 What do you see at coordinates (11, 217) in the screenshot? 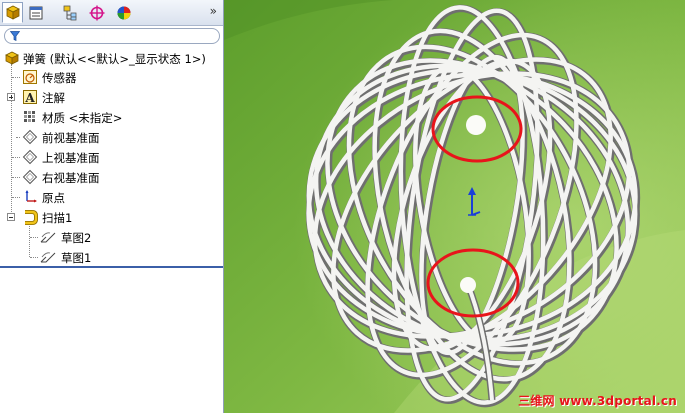
I see `collapse-toggle` at bounding box center [11, 217].